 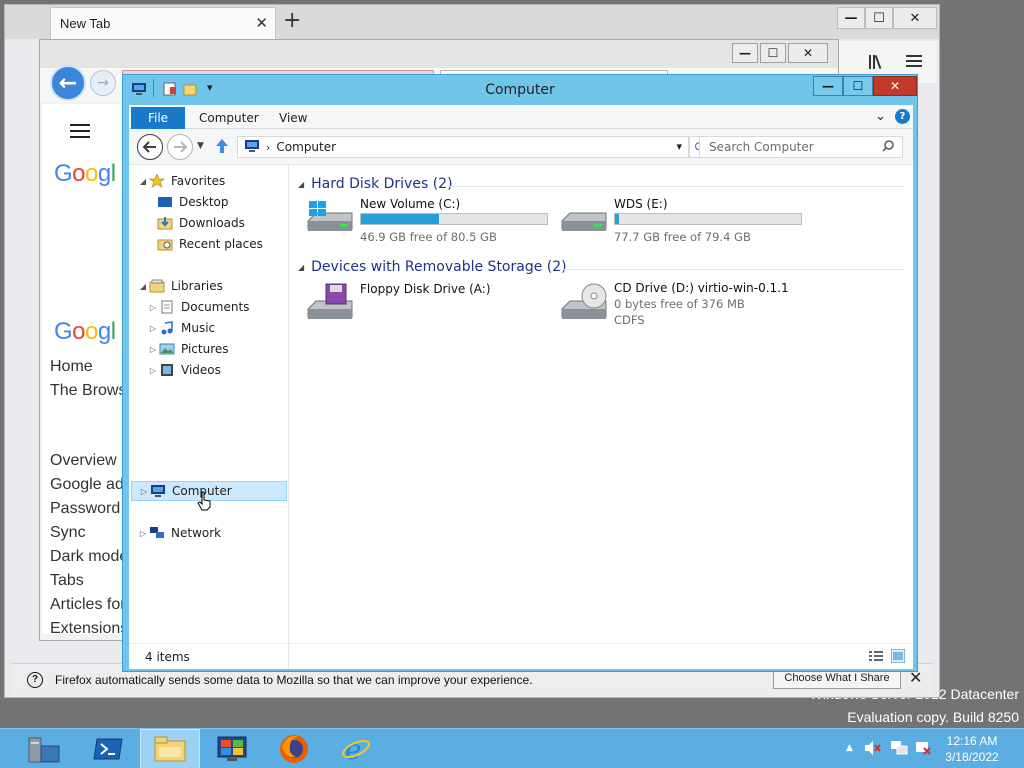 I want to click on firefox-maximize-button: ☐, so click(x=879, y=18).